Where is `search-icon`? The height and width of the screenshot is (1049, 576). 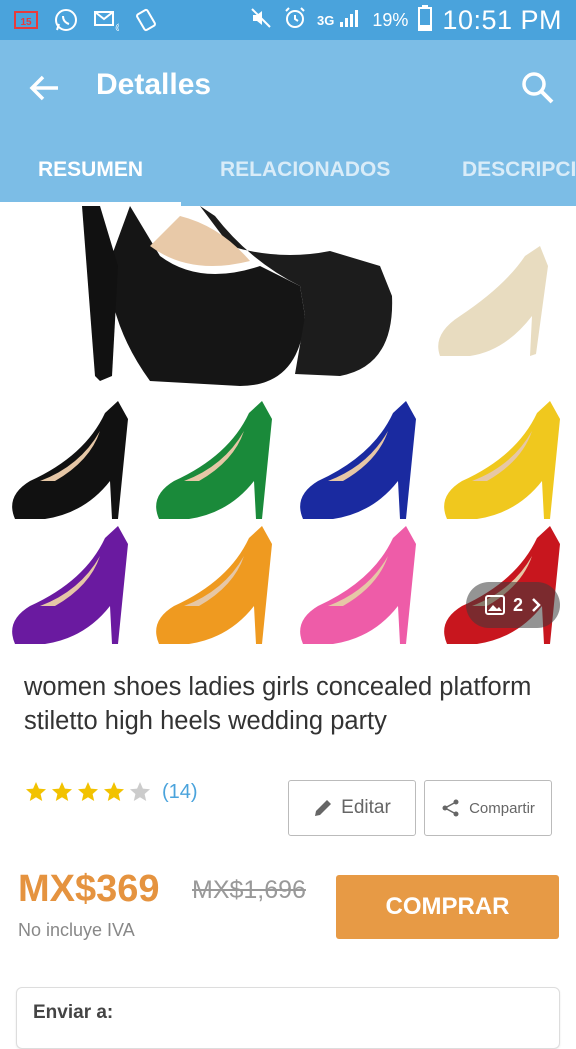 search-icon is located at coordinates (538, 88).